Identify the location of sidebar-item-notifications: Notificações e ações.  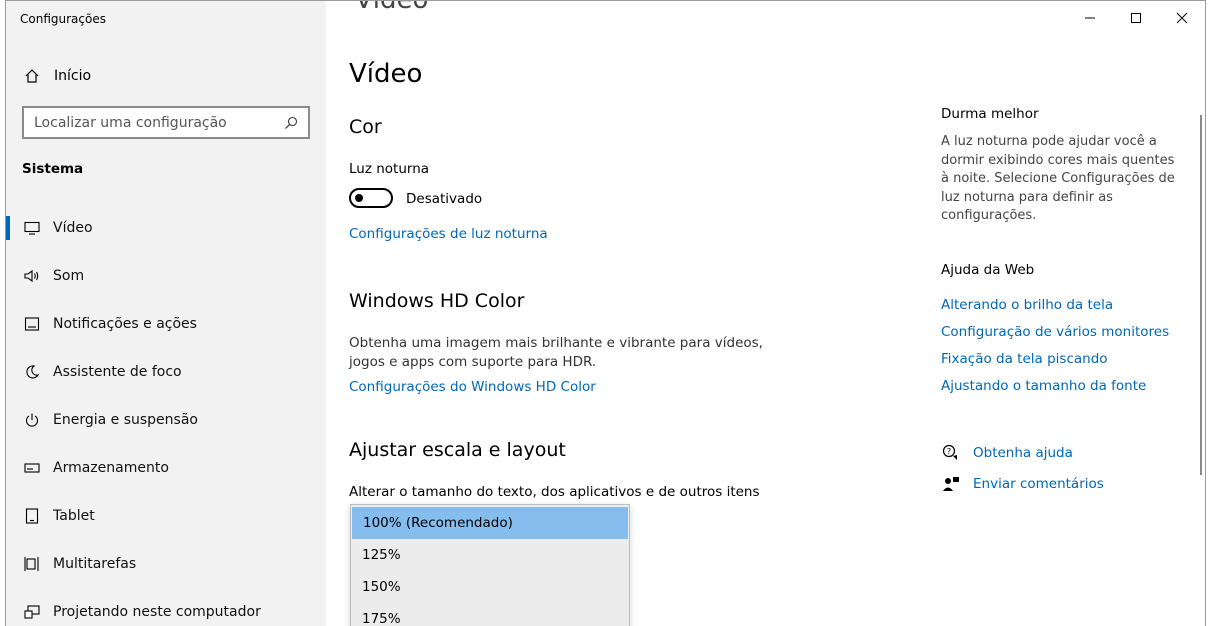
(166, 324).